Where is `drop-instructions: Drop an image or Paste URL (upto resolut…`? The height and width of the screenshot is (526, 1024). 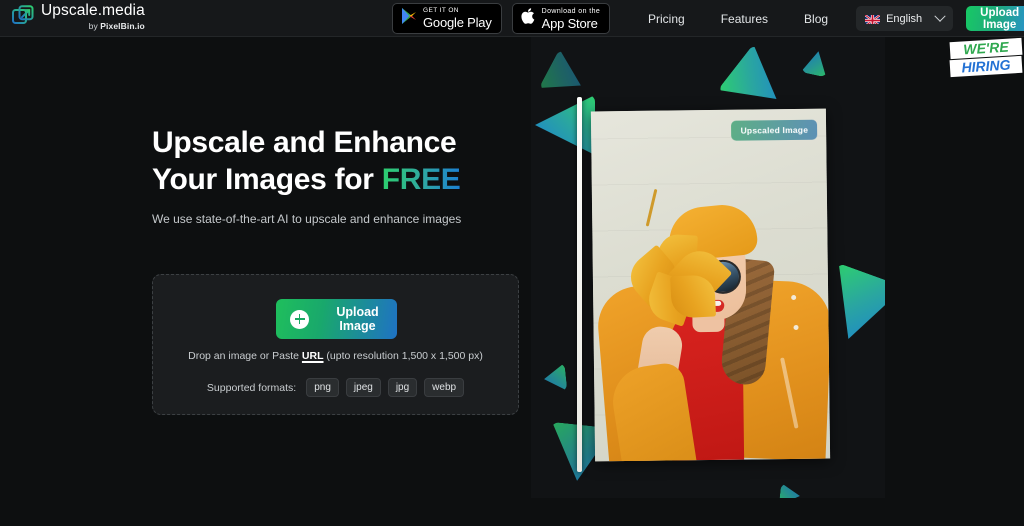 drop-instructions: Drop an image or Paste URL (upto resolut… is located at coordinates (335, 356).